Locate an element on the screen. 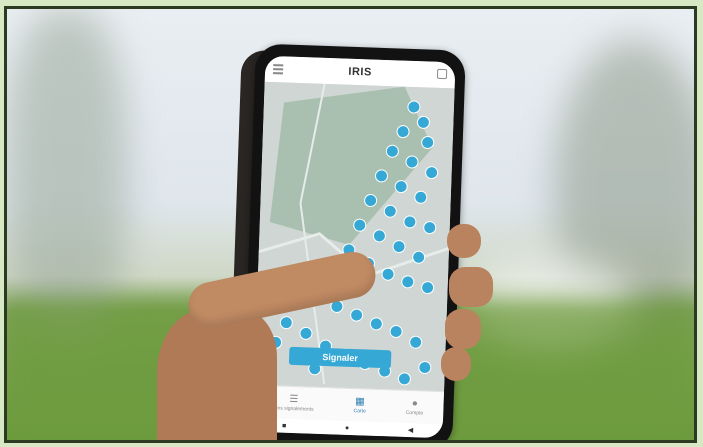 This screenshot has height=447, width=703. nav-label: Carte is located at coordinates (359, 411).